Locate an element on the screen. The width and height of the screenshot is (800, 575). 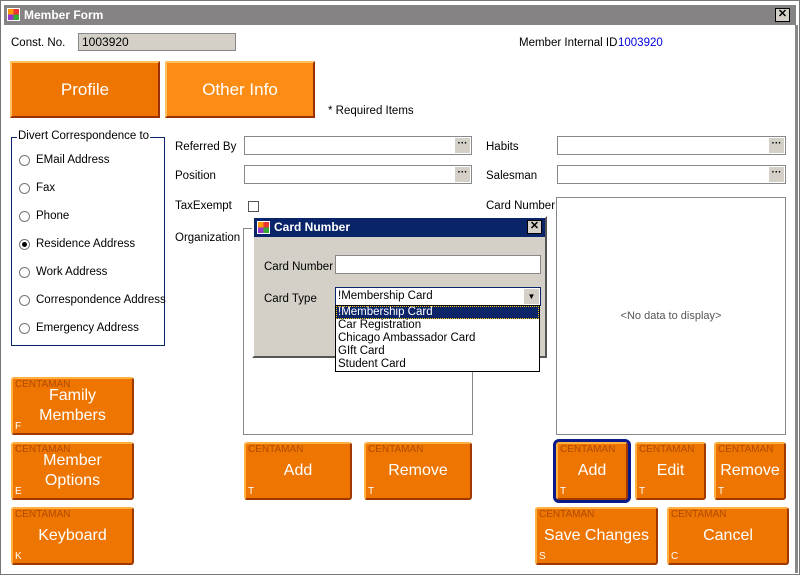
card-remove-button: CENTAMAN Remove T is located at coordinates (750, 471).